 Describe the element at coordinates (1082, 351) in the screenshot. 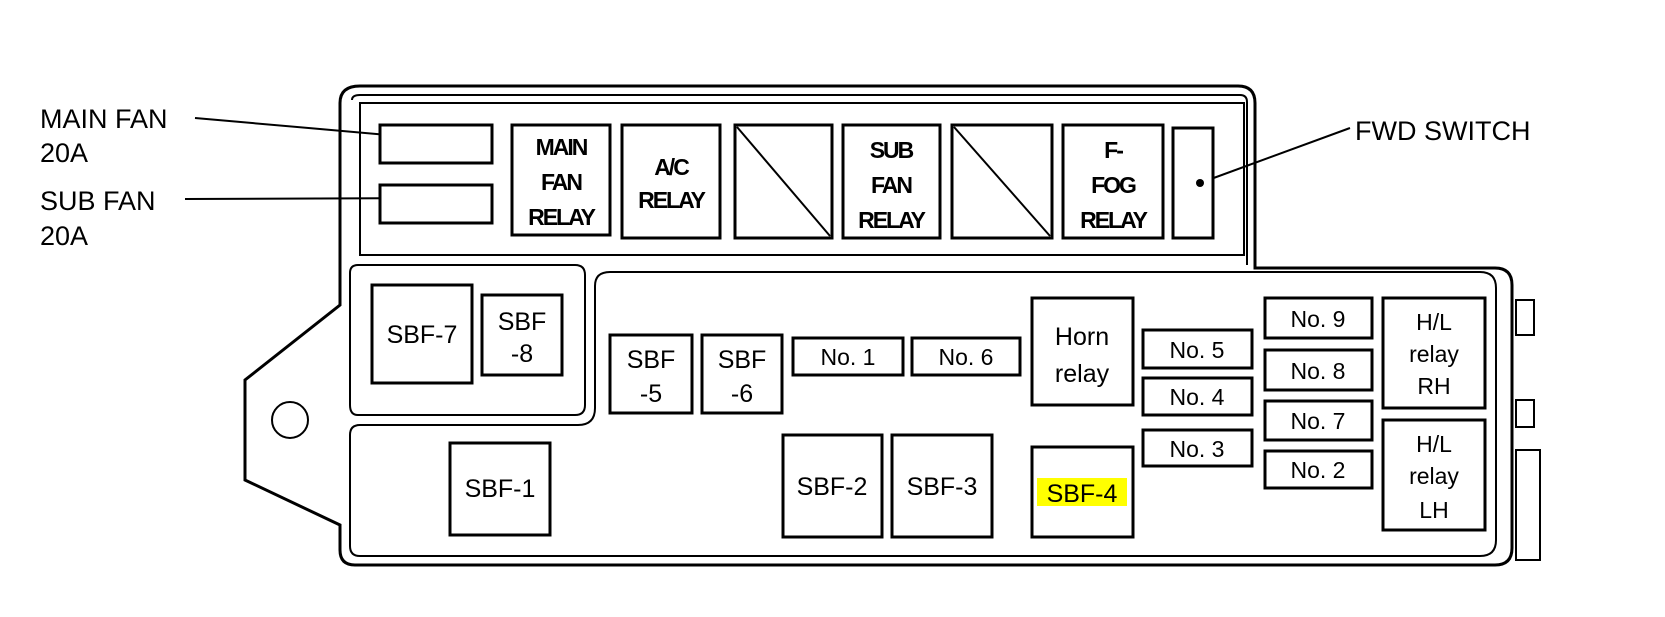

I see `horn-relay` at that location.